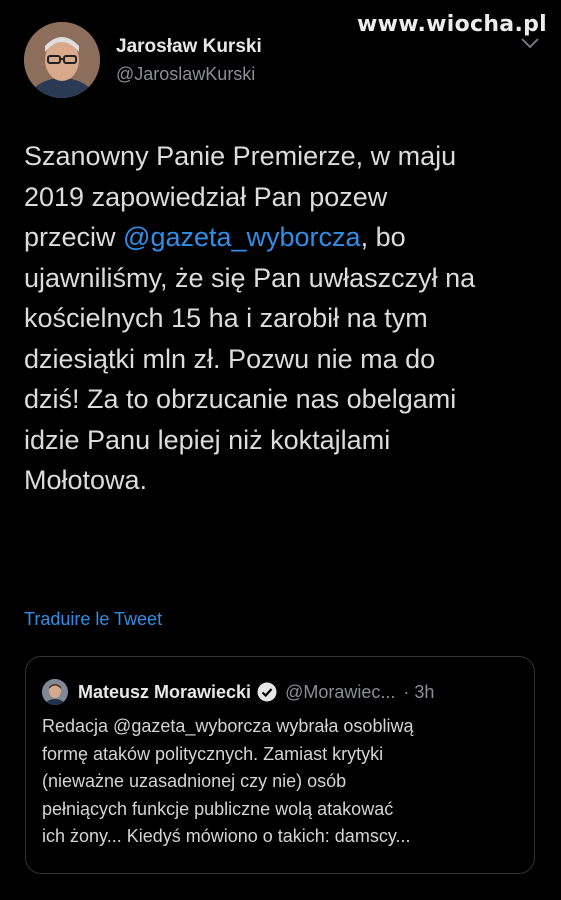  I want to click on quoted-time: · 3h, so click(419, 691).